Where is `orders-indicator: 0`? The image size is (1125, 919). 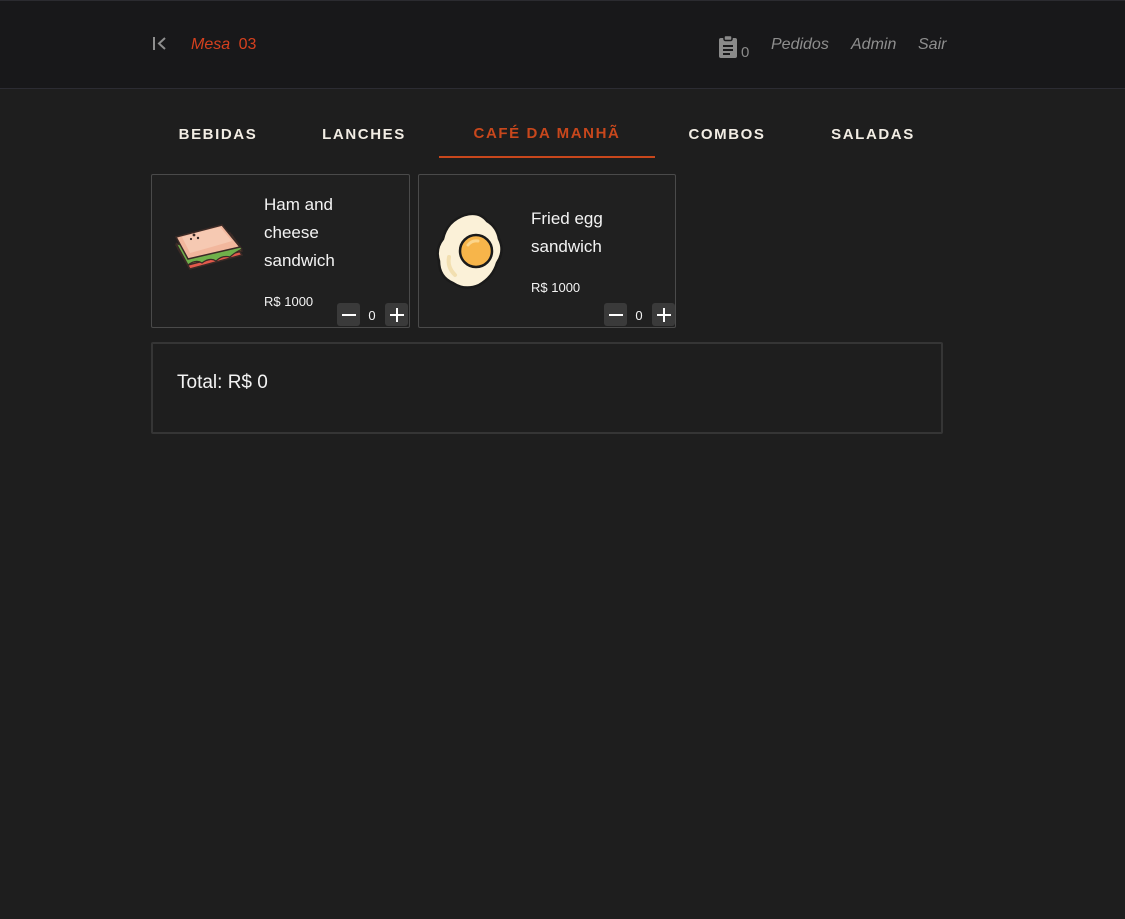
orders-indicator: 0 is located at coordinates (734, 48).